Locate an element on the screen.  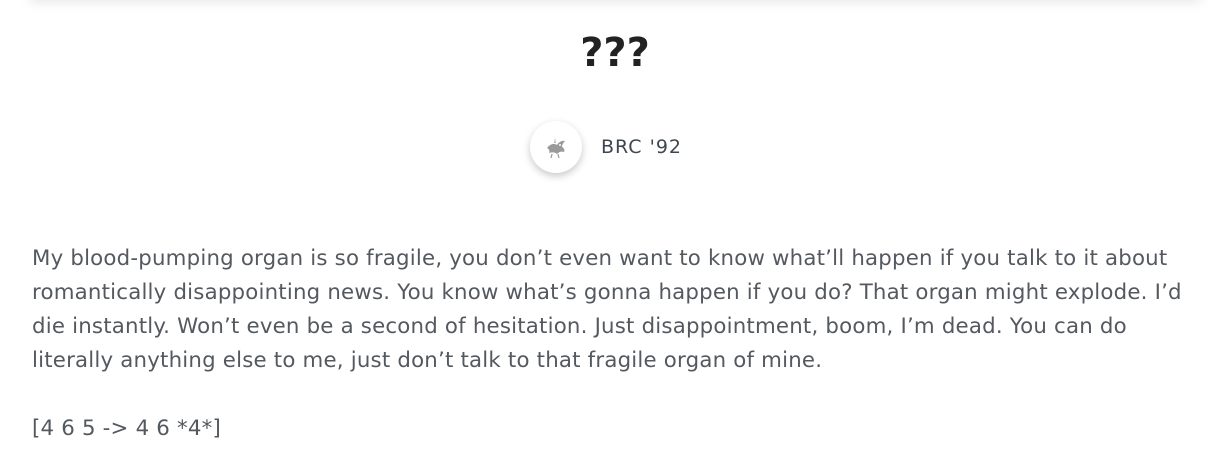
author-avatar is located at coordinates (556, 147).